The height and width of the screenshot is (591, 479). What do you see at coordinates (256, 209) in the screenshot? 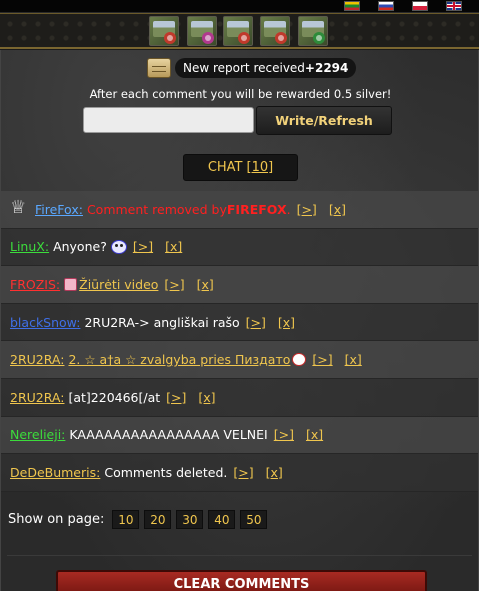
I see `message-text-emphasis: FIREFOX` at bounding box center [256, 209].